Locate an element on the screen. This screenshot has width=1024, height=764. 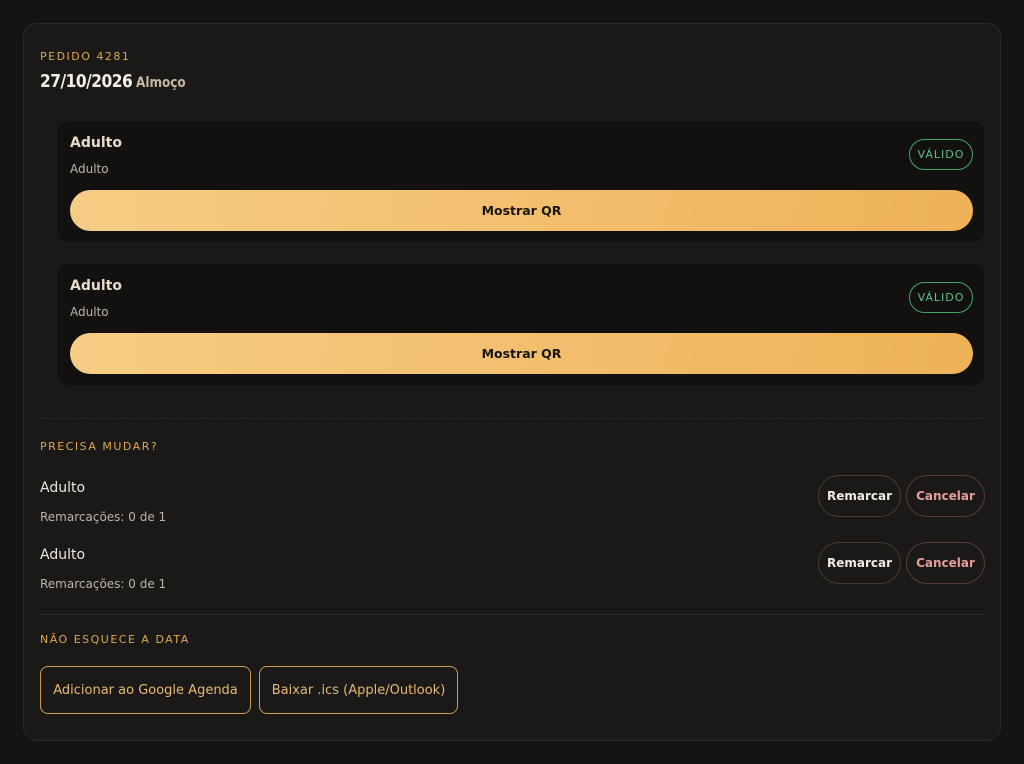
calendar-section-label: NÃO ESQUECE A DATA is located at coordinates (115, 639).